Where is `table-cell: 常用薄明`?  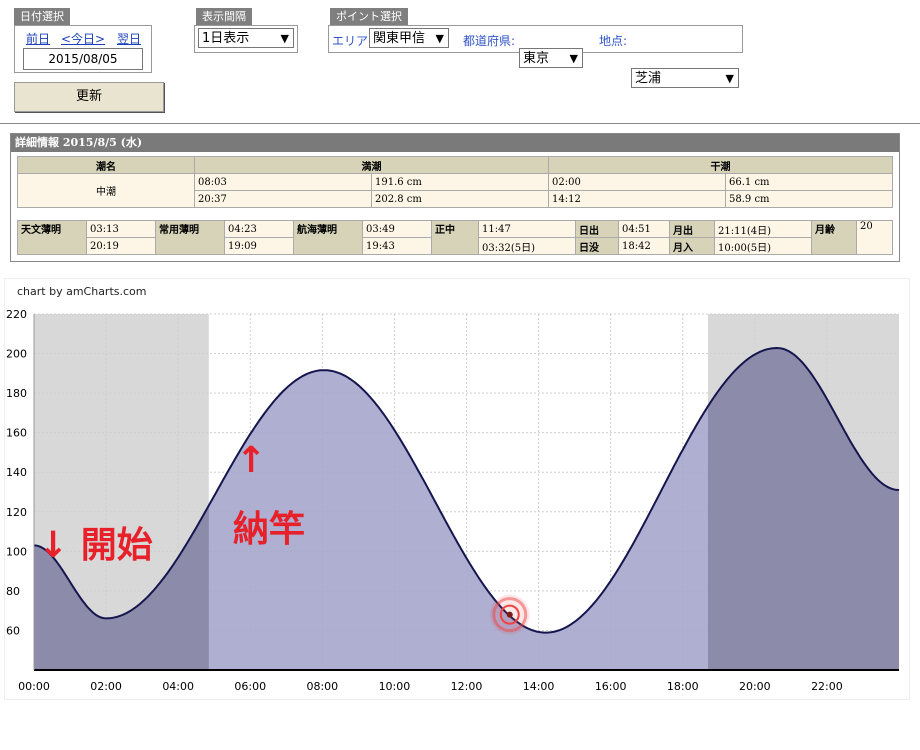
table-cell: 常用薄明 is located at coordinates (190, 237).